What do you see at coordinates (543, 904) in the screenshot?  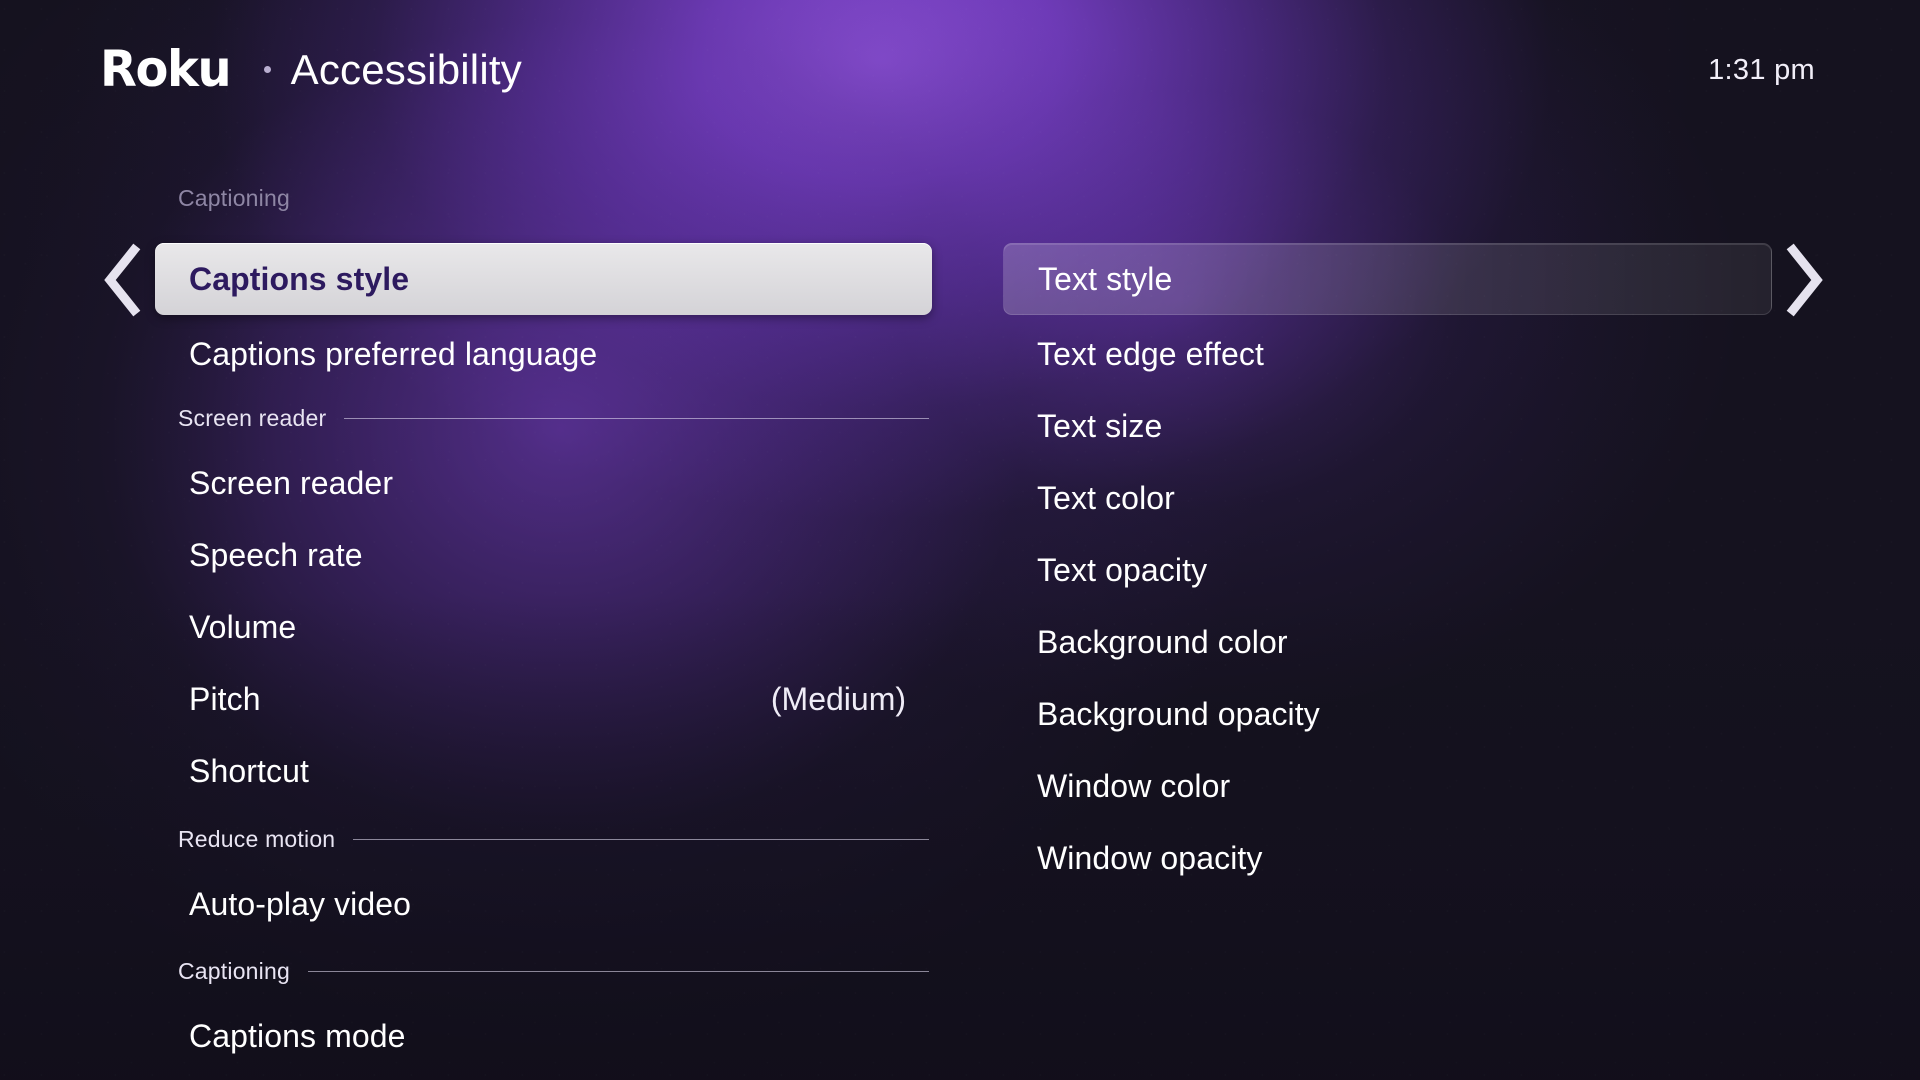 I see `list-item-auto-play-video: Auto-play video` at bounding box center [543, 904].